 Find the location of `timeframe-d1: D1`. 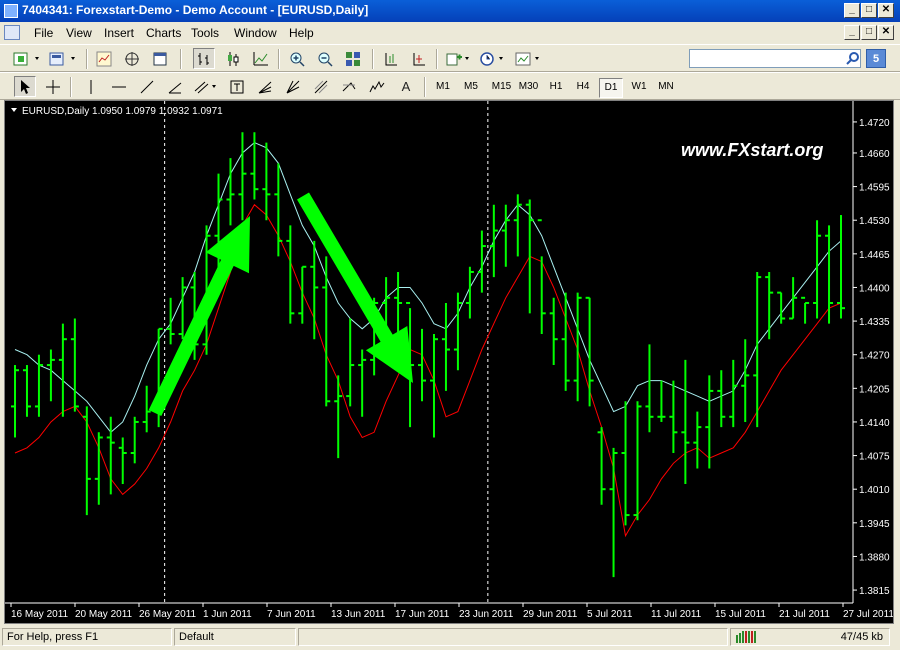

timeframe-d1: D1 is located at coordinates (611, 88).